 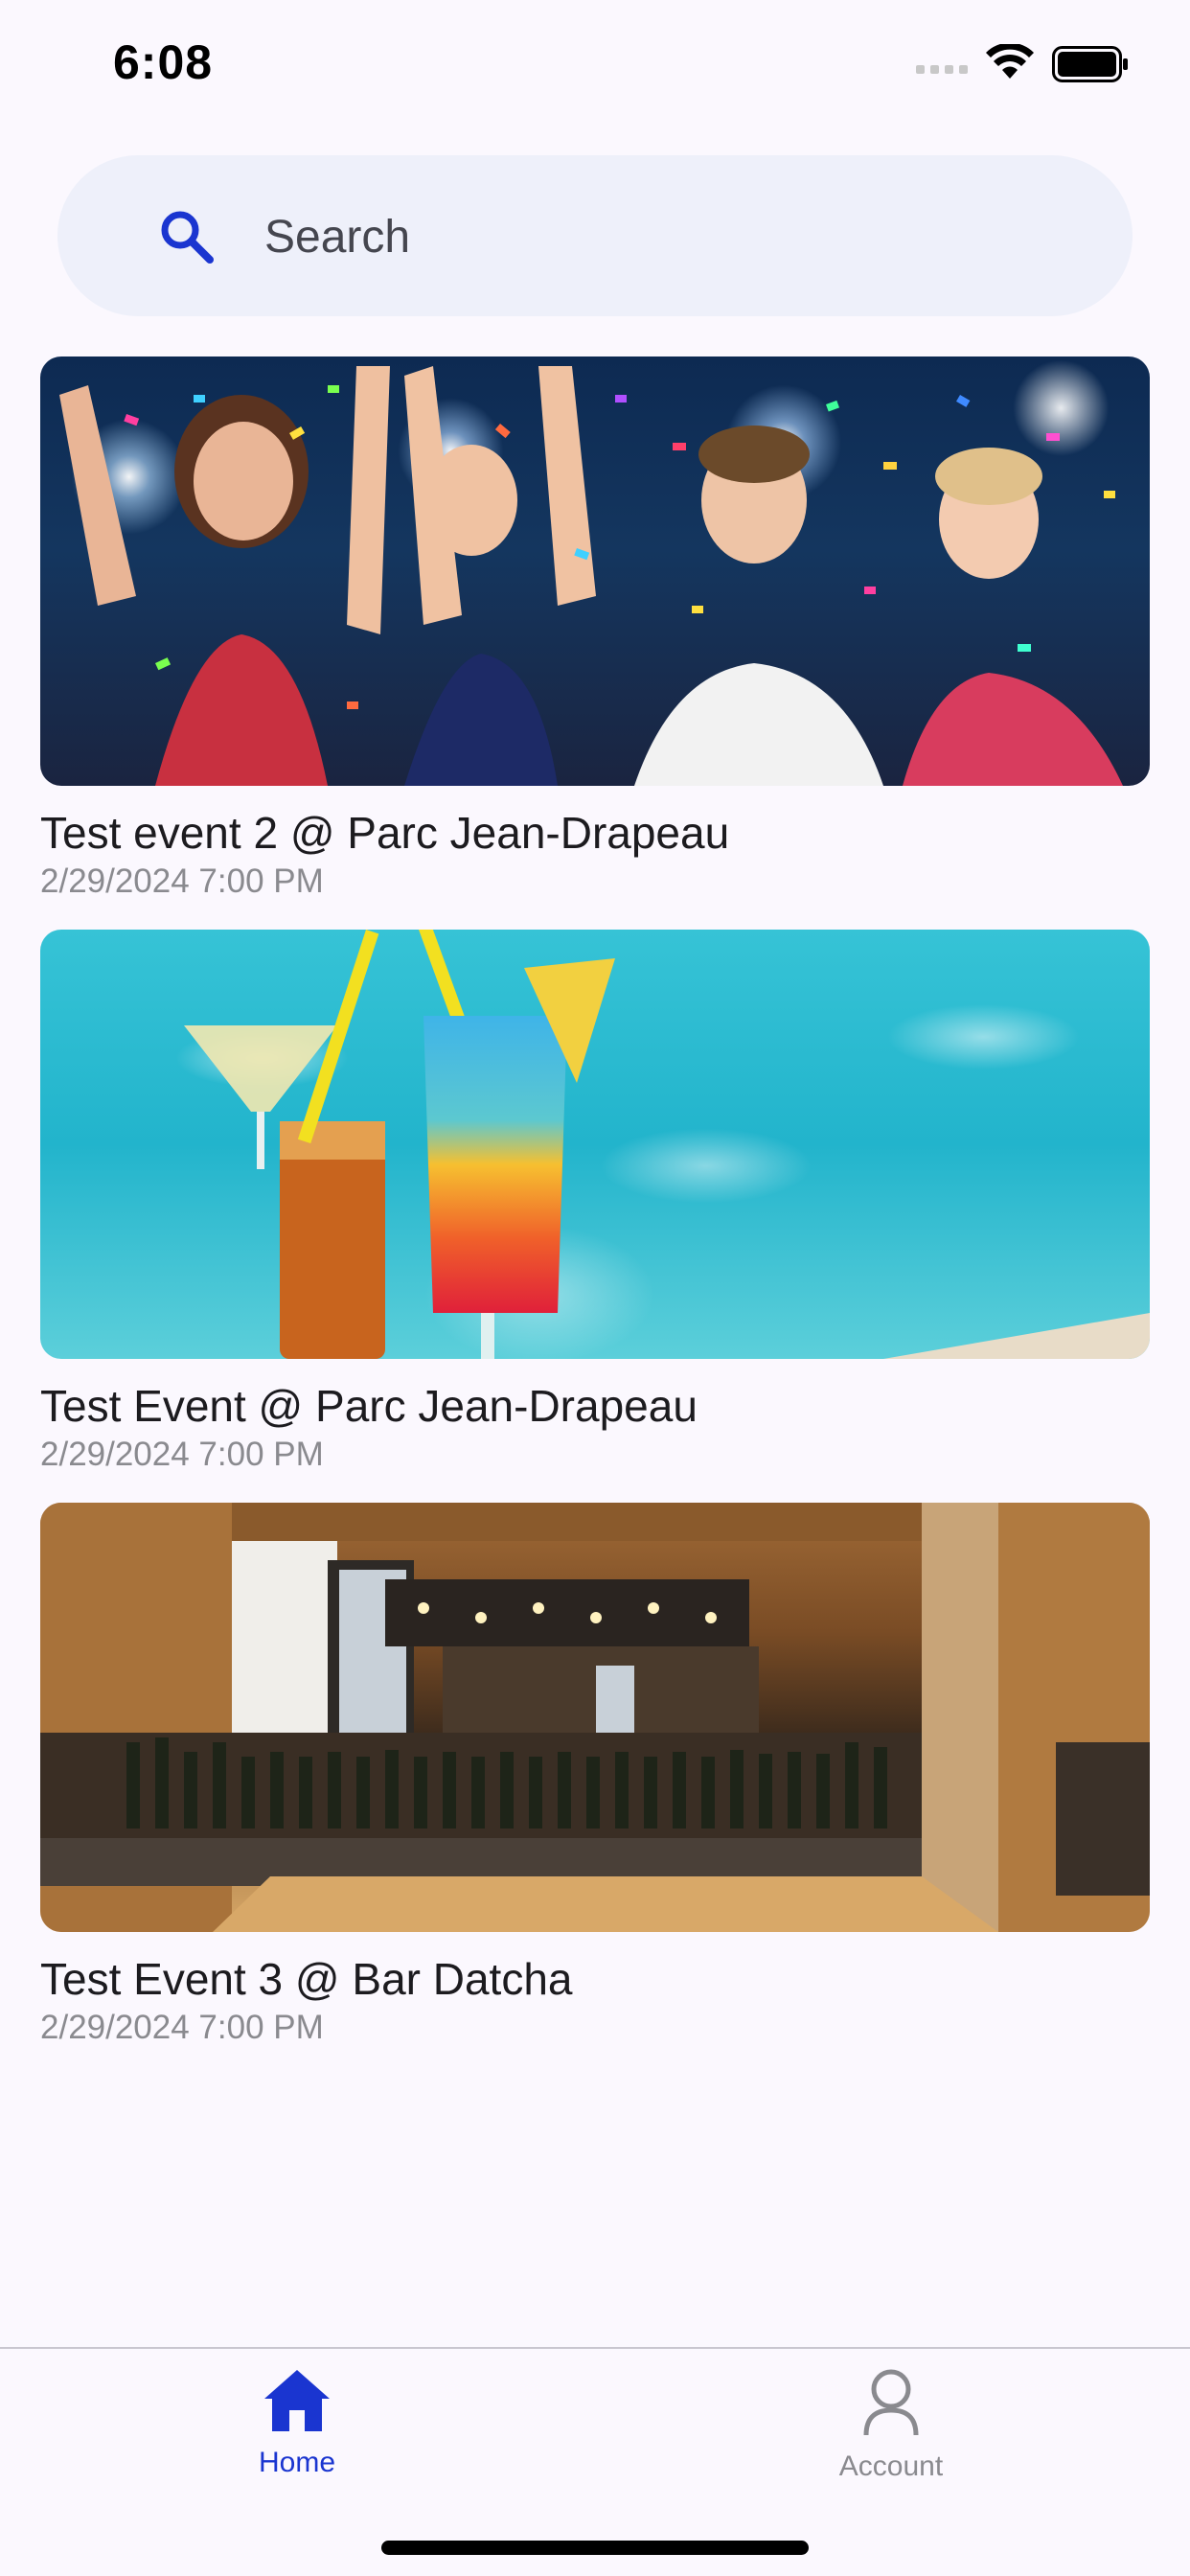 What do you see at coordinates (891, 2402) in the screenshot?
I see `person-icon` at bounding box center [891, 2402].